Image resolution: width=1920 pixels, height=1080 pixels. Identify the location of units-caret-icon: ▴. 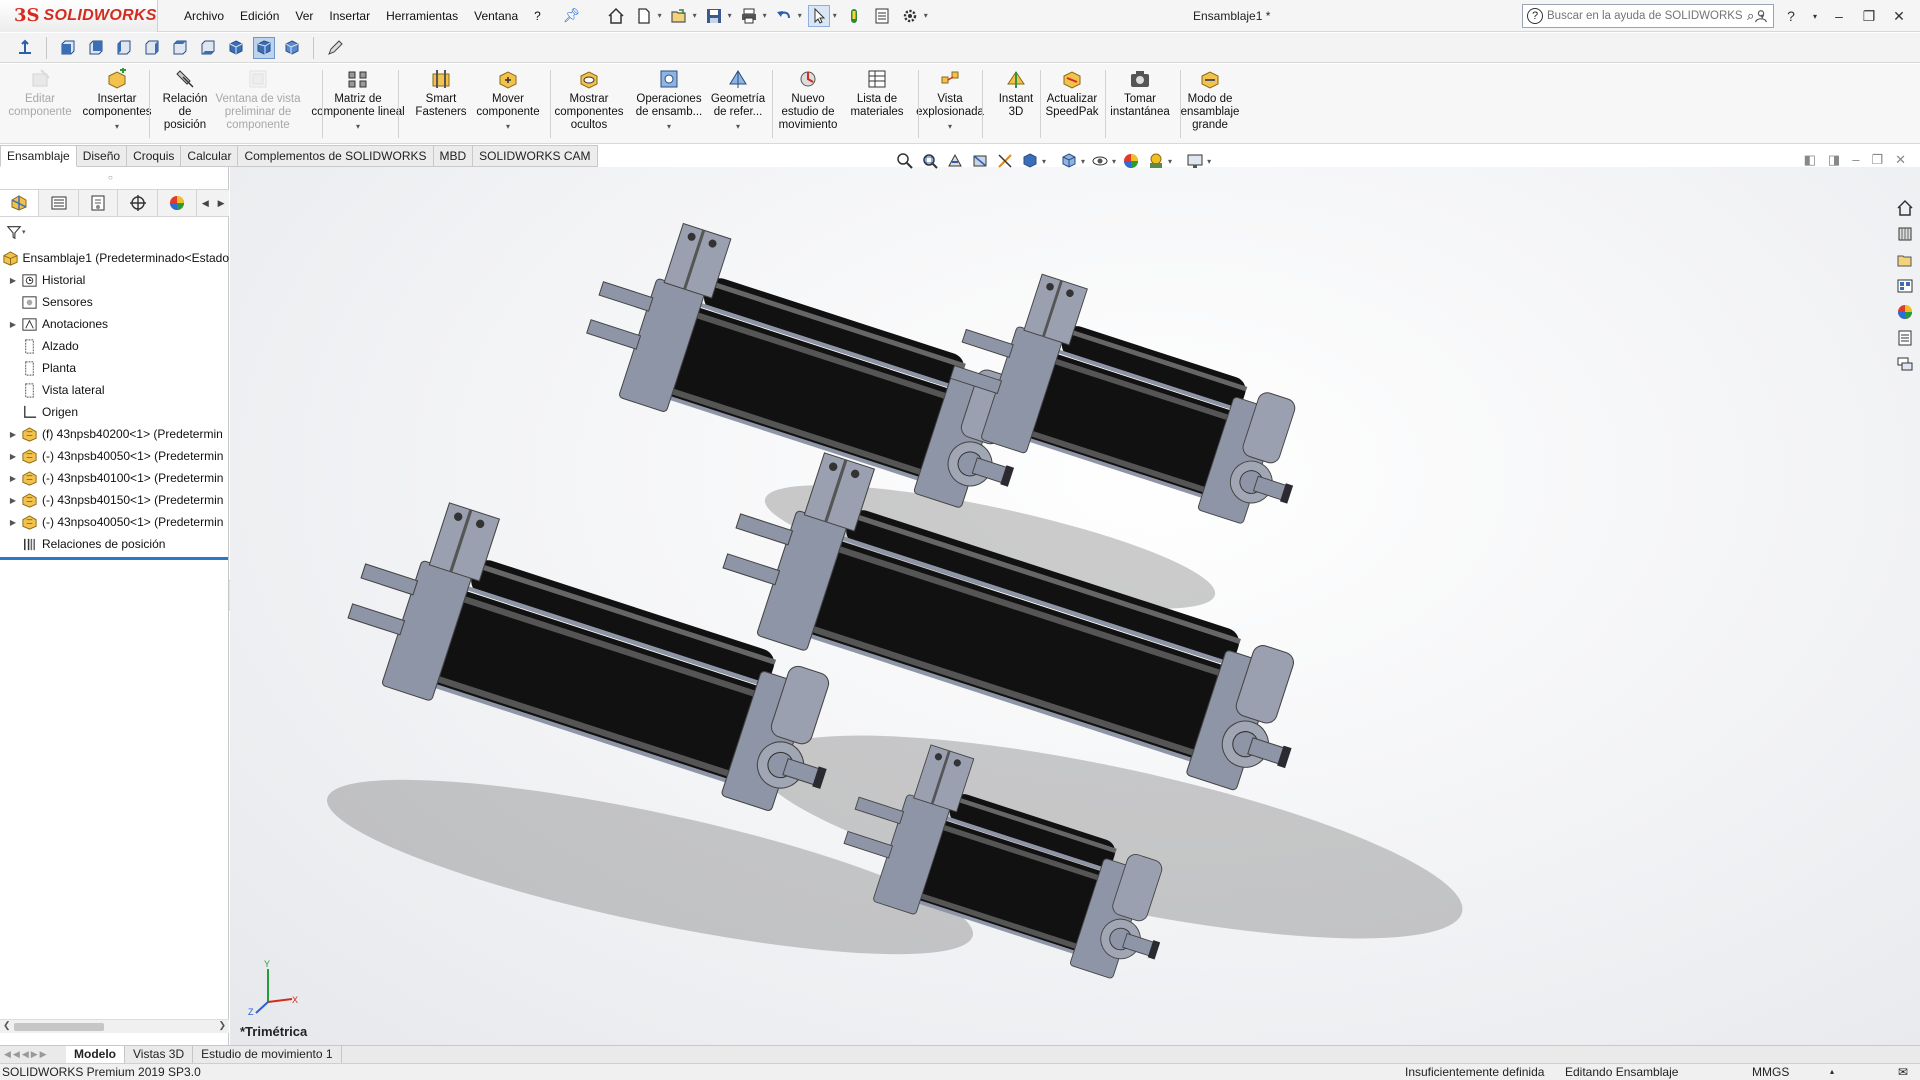
(1832, 1071).